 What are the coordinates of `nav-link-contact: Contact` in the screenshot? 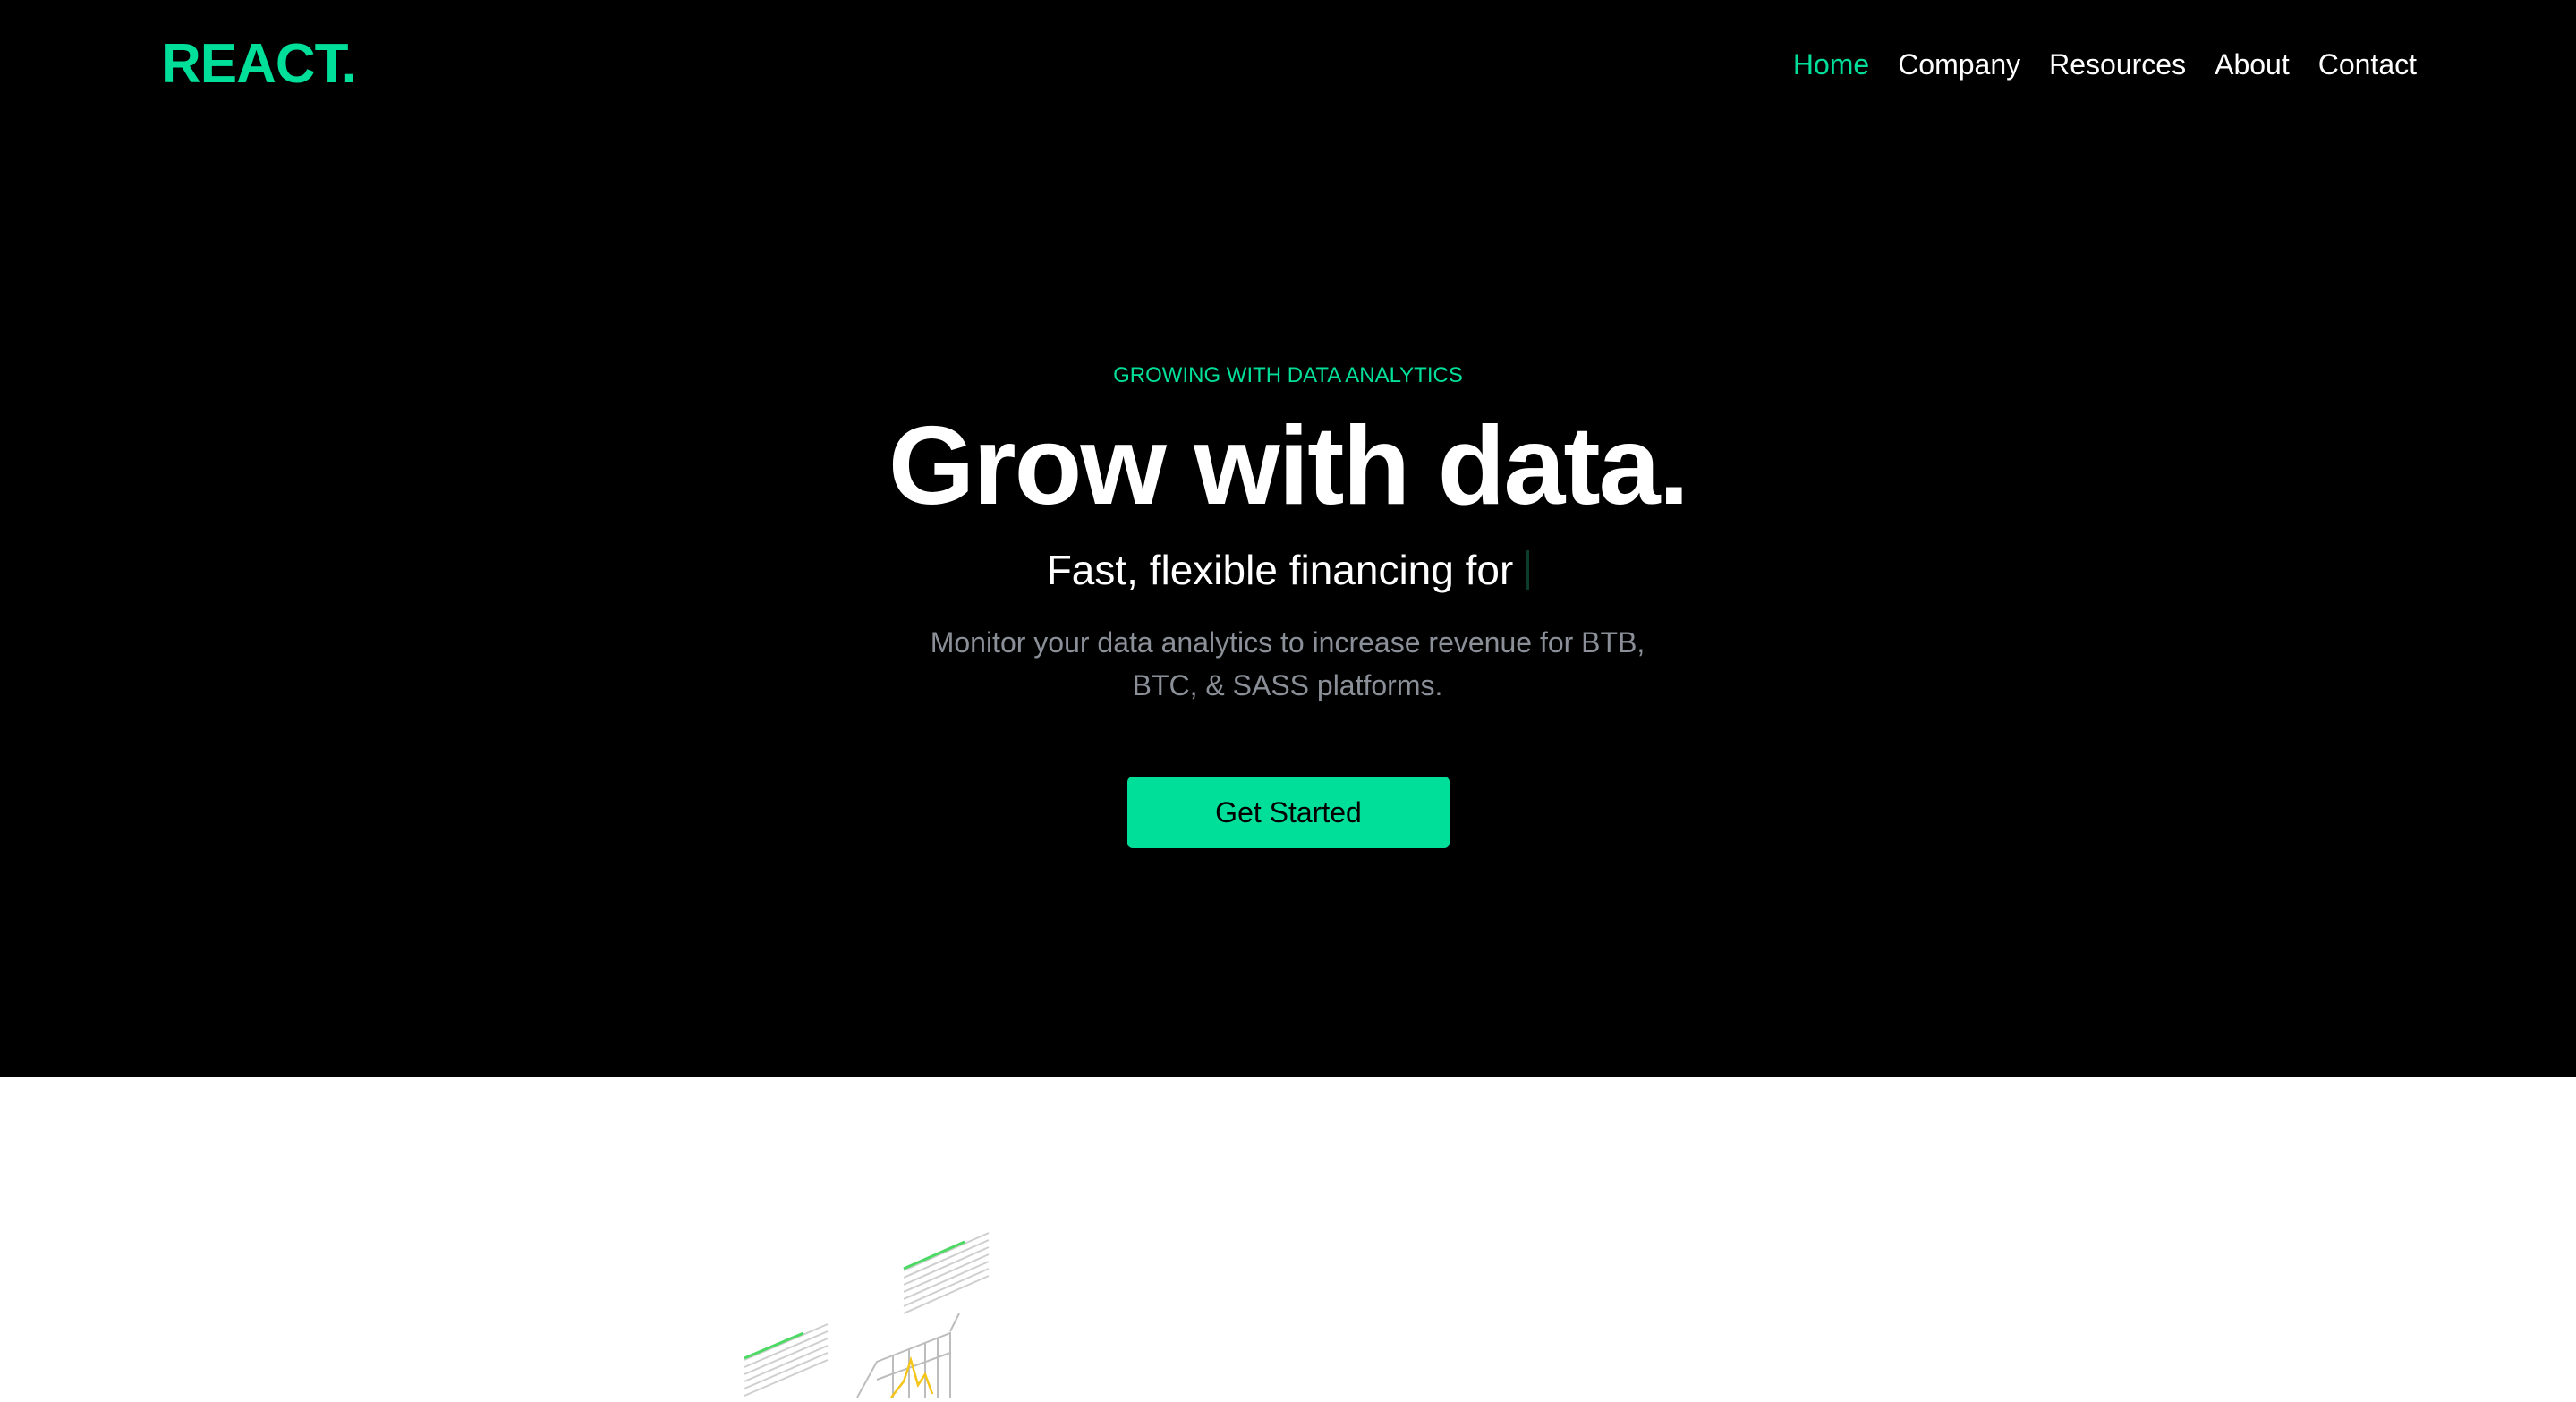 It's located at (2367, 64).